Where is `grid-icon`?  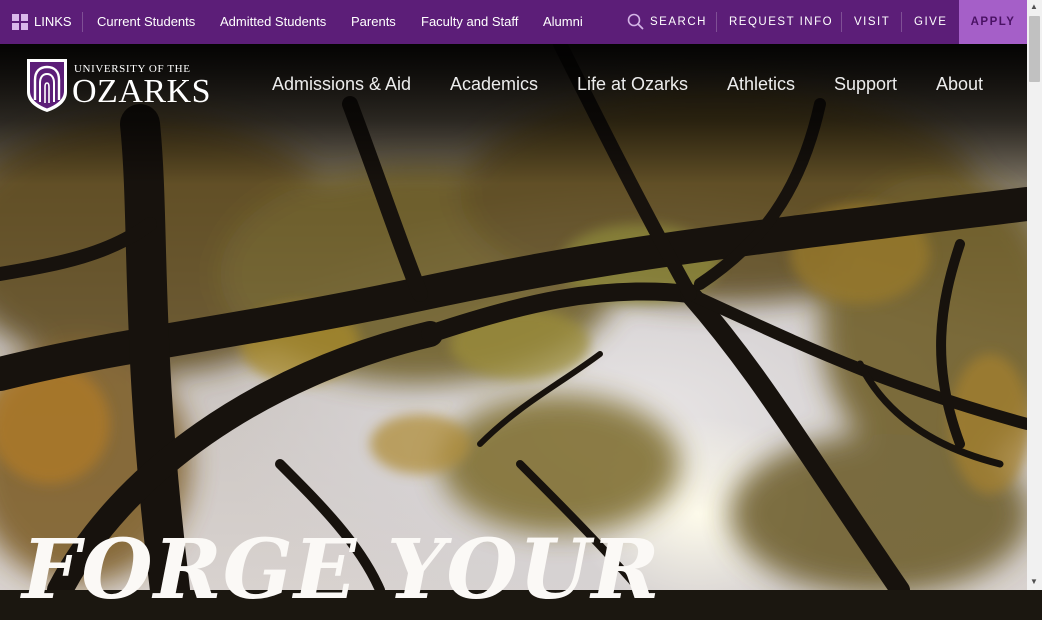
grid-icon is located at coordinates (20, 22).